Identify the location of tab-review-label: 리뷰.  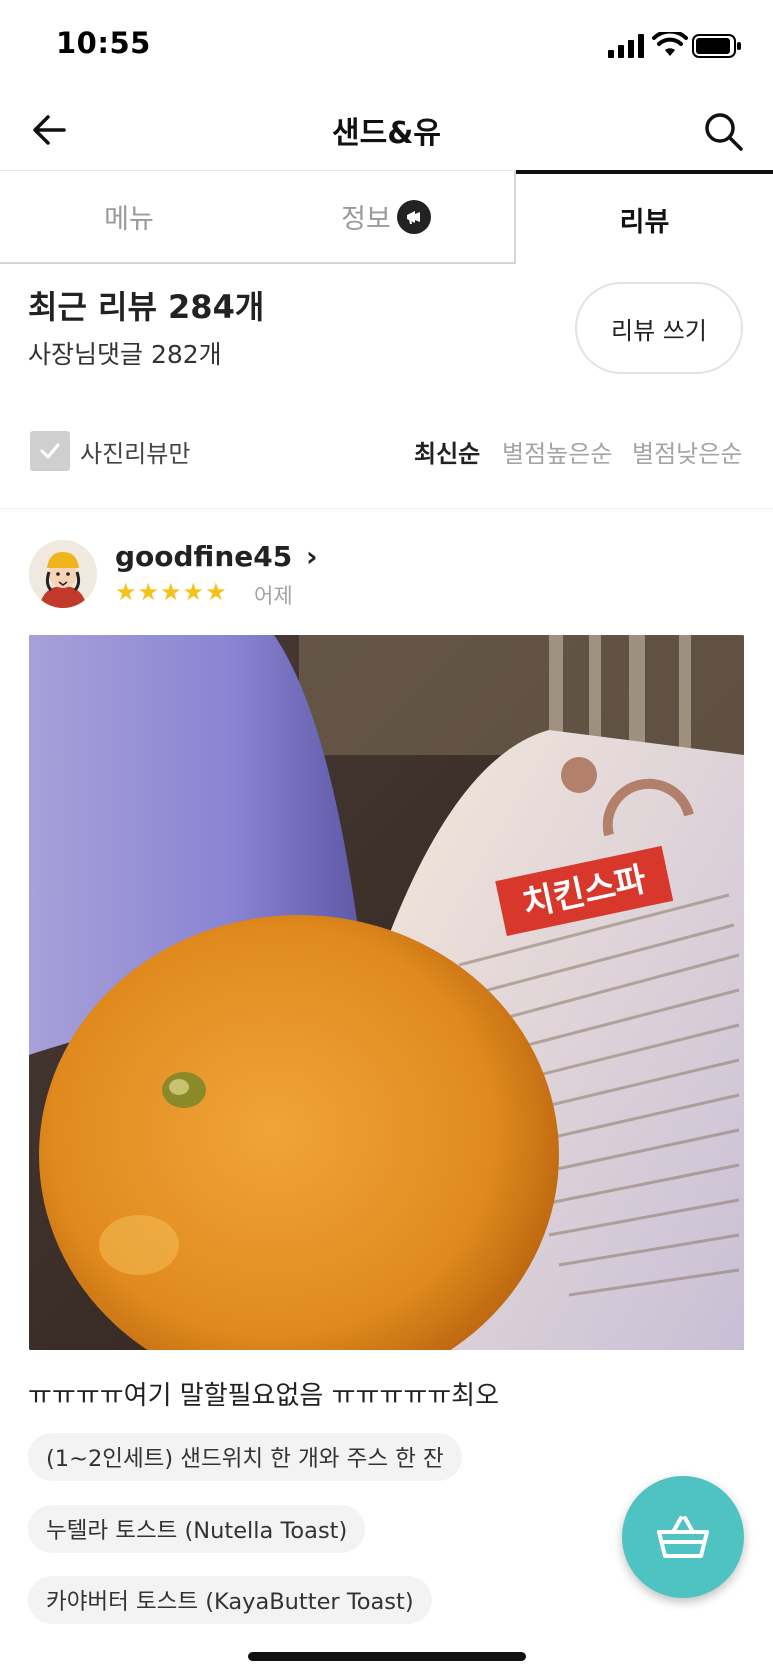
(644, 222).